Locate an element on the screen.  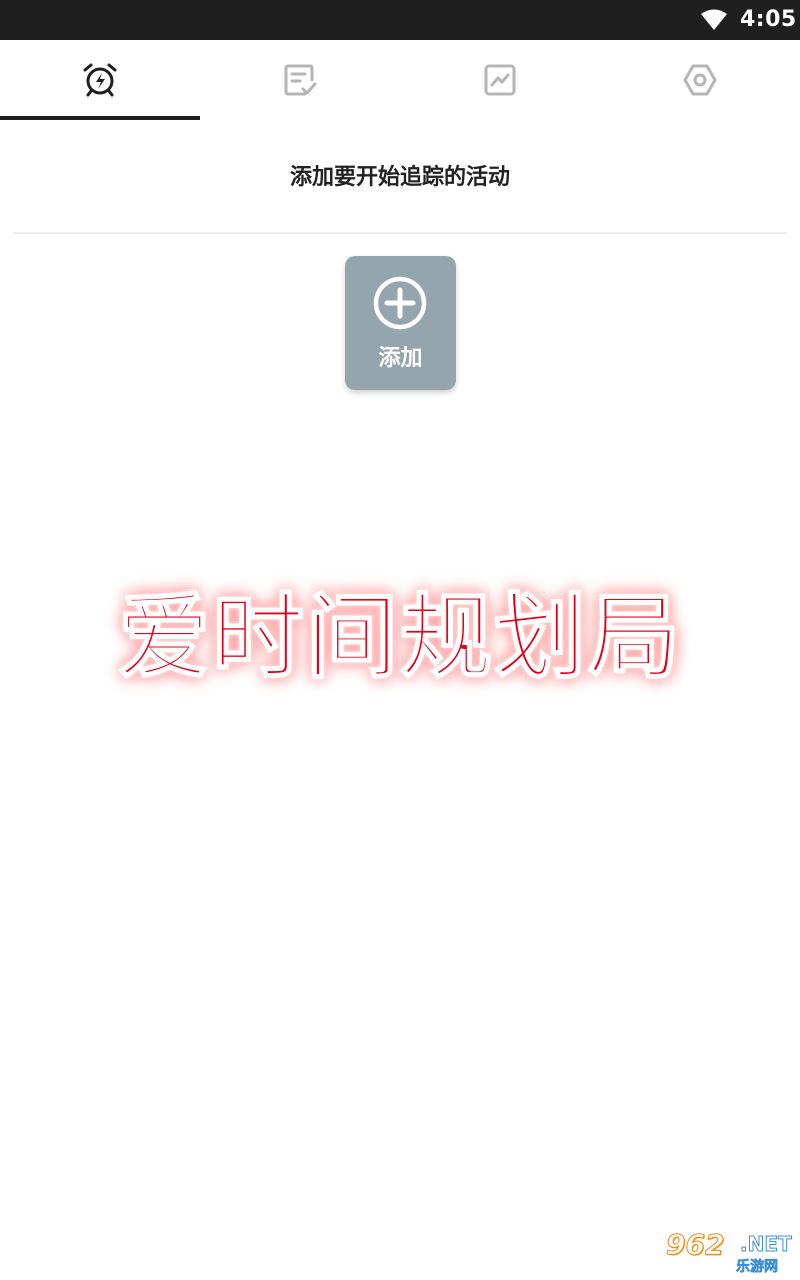
tab-bar is located at coordinates (400, 80).